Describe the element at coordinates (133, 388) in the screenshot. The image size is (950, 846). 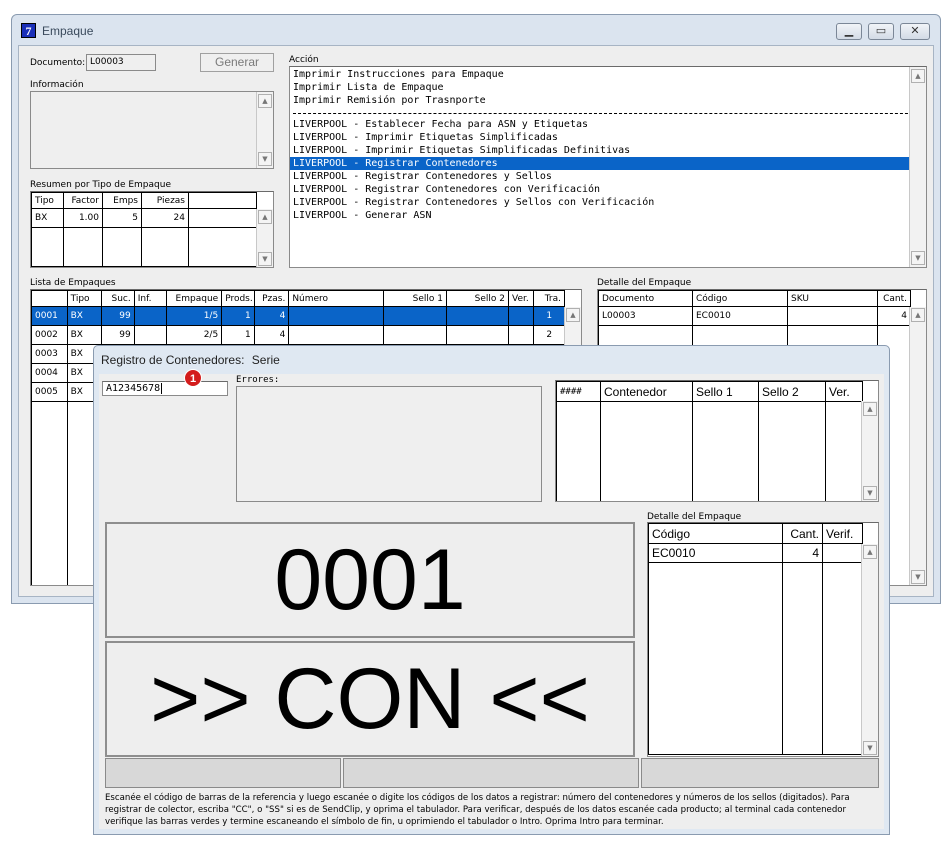
I see `scan-value: A12345678` at that location.